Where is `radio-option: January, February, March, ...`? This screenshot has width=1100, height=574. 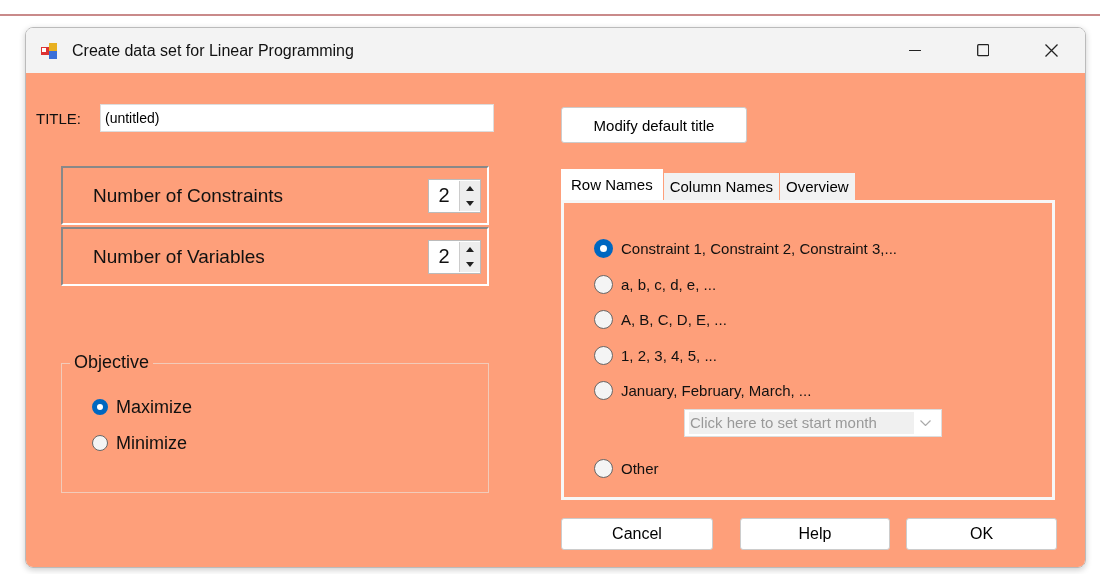
radio-option: January, February, March, ... is located at coordinates (823, 391).